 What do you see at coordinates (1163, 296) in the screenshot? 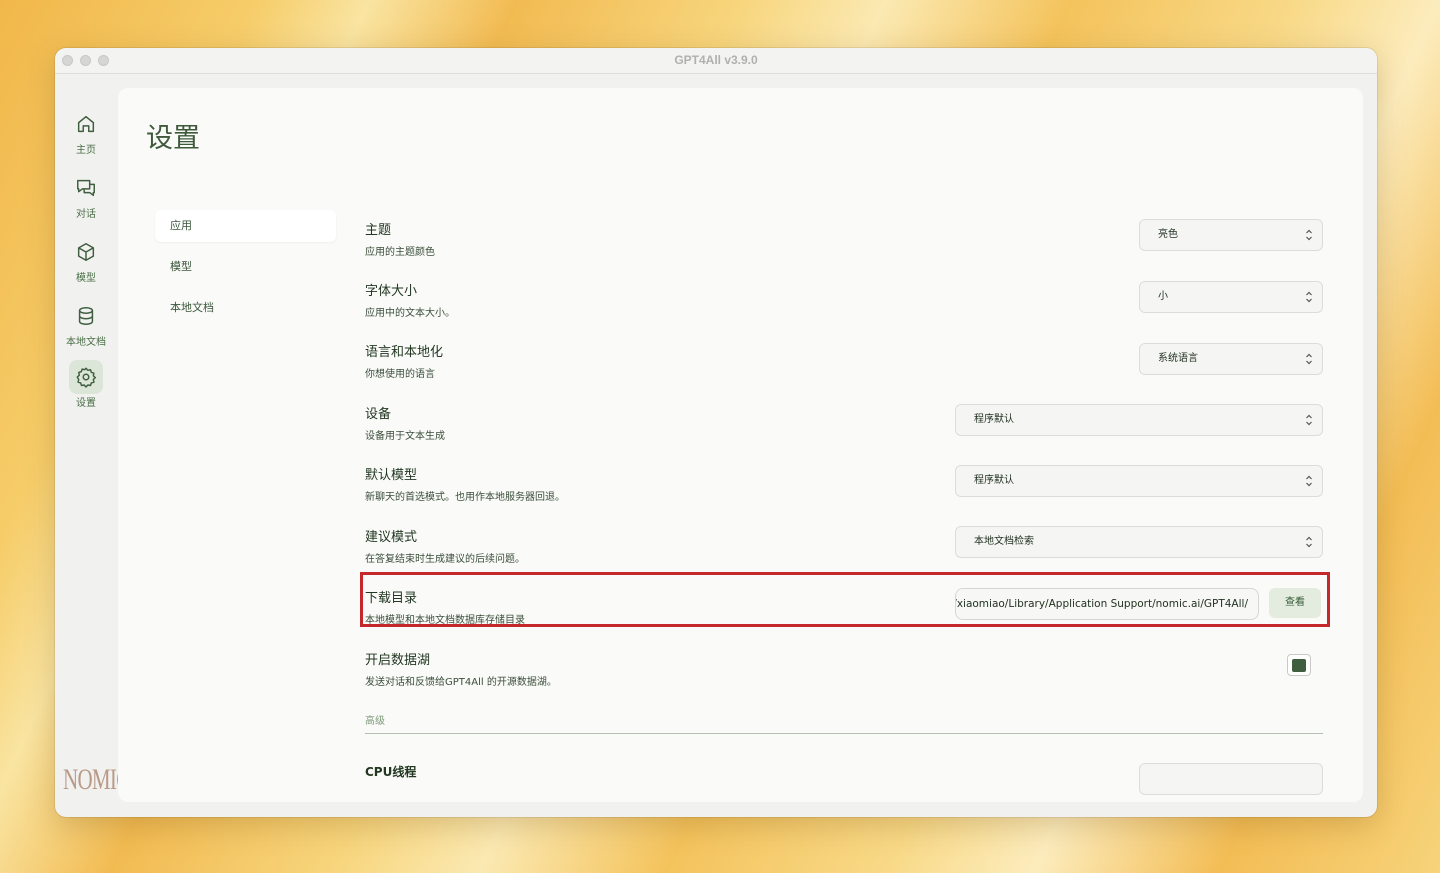
I see `select-value: 小` at bounding box center [1163, 296].